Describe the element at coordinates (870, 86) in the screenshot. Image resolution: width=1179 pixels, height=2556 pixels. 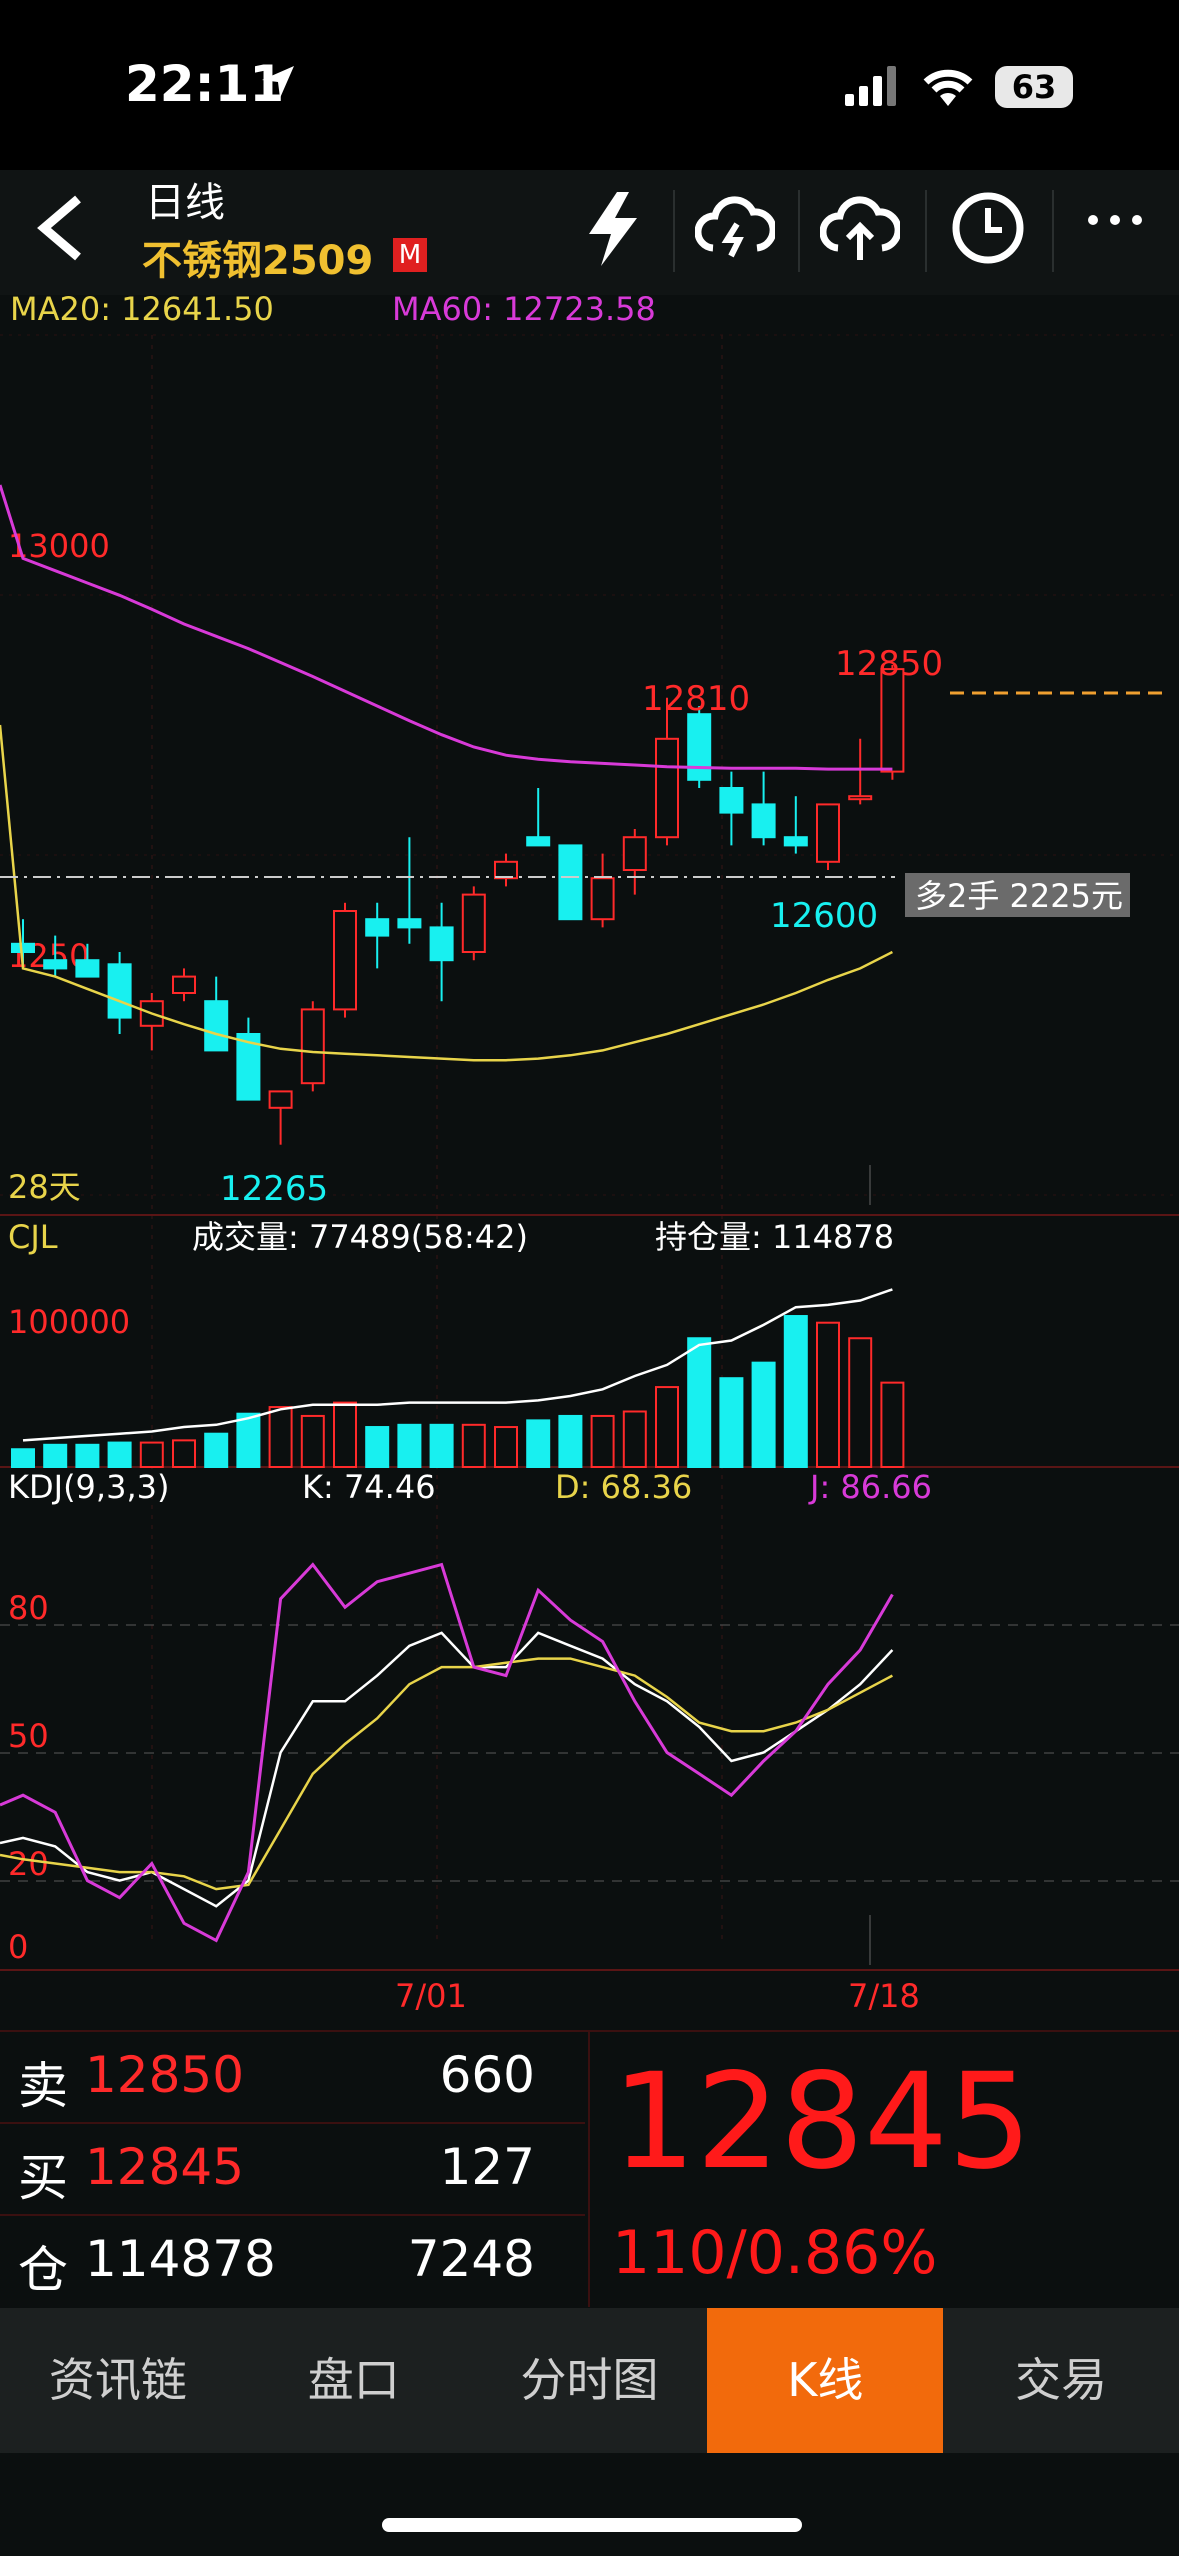
I see `signal-icon` at that location.